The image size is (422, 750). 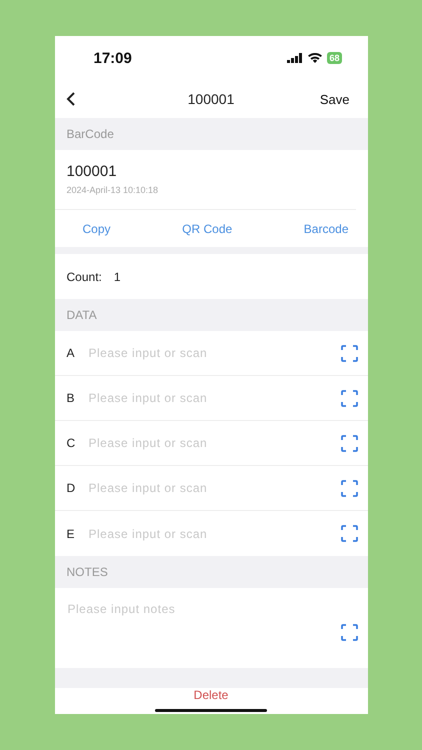 What do you see at coordinates (71, 533) in the screenshot?
I see `field-label: E` at bounding box center [71, 533].